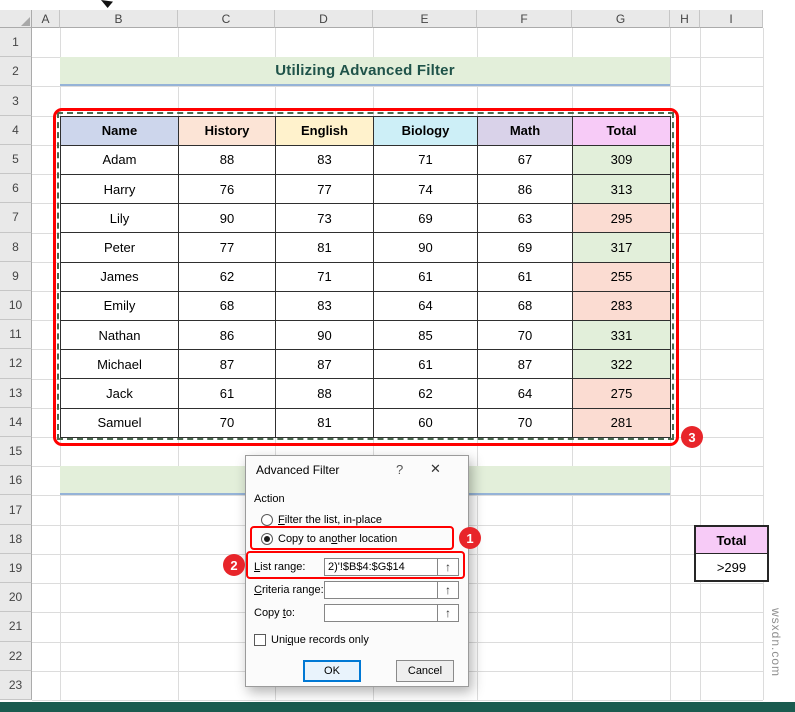  What do you see at coordinates (119, 19) in the screenshot?
I see `column-header-B: B` at bounding box center [119, 19].